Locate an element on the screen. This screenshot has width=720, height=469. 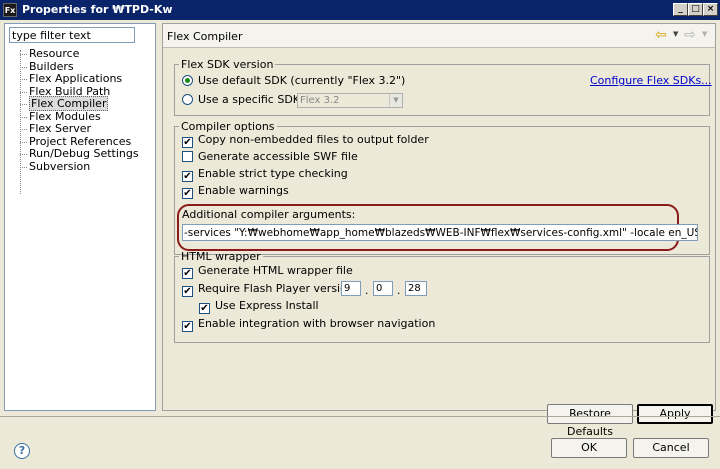
generate-wrapper-label: Generate HTML wrapper file is located at coordinates (275, 270).